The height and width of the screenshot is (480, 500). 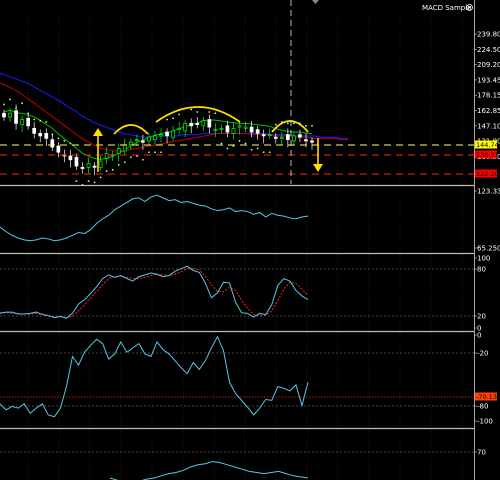 What do you see at coordinates (488, 50) in the screenshot?
I see `axis-tick-label: 224.50` at bounding box center [488, 50].